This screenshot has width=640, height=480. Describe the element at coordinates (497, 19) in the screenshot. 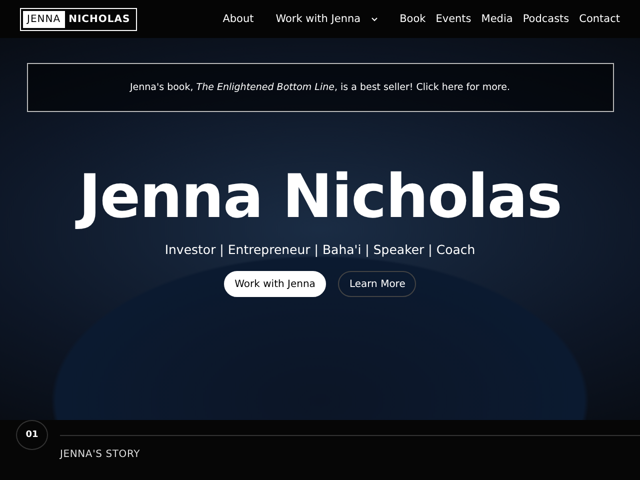

I see `nav-link: Media` at that location.